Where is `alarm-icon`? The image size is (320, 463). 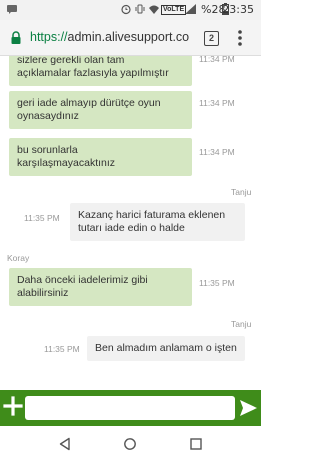 alarm-icon is located at coordinates (126, 11).